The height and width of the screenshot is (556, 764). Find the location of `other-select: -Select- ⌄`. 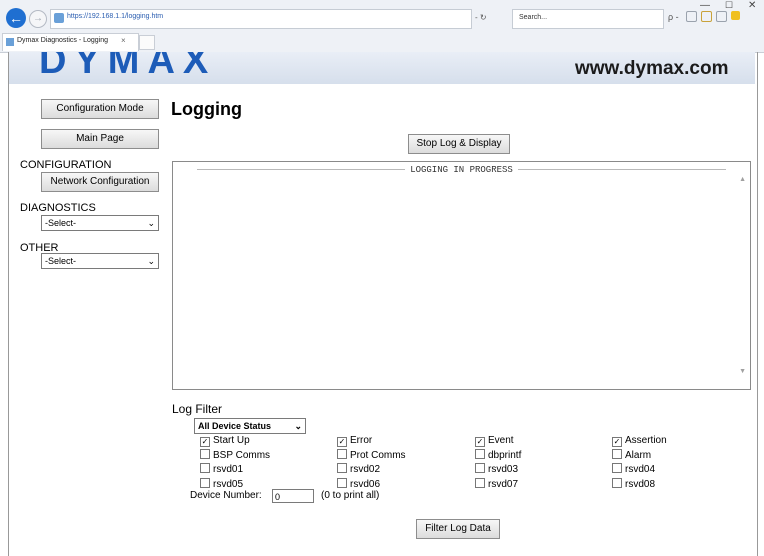

other-select: -Select- ⌄ is located at coordinates (100, 261).